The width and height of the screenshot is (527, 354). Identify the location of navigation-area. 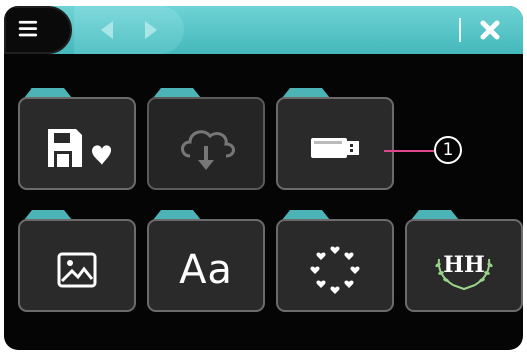
(129, 30).